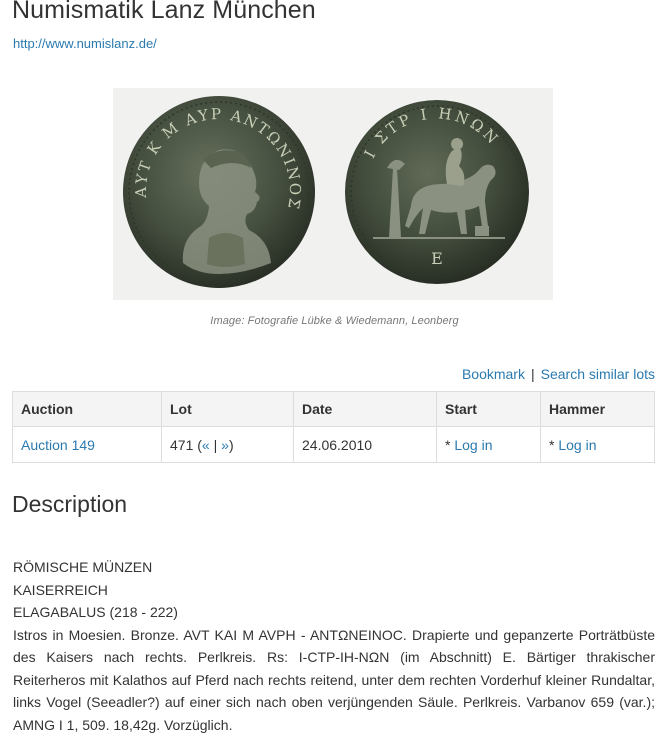 The width and height of the screenshot is (669, 736). I want to click on previous-lot-link: «, so click(206, 445).